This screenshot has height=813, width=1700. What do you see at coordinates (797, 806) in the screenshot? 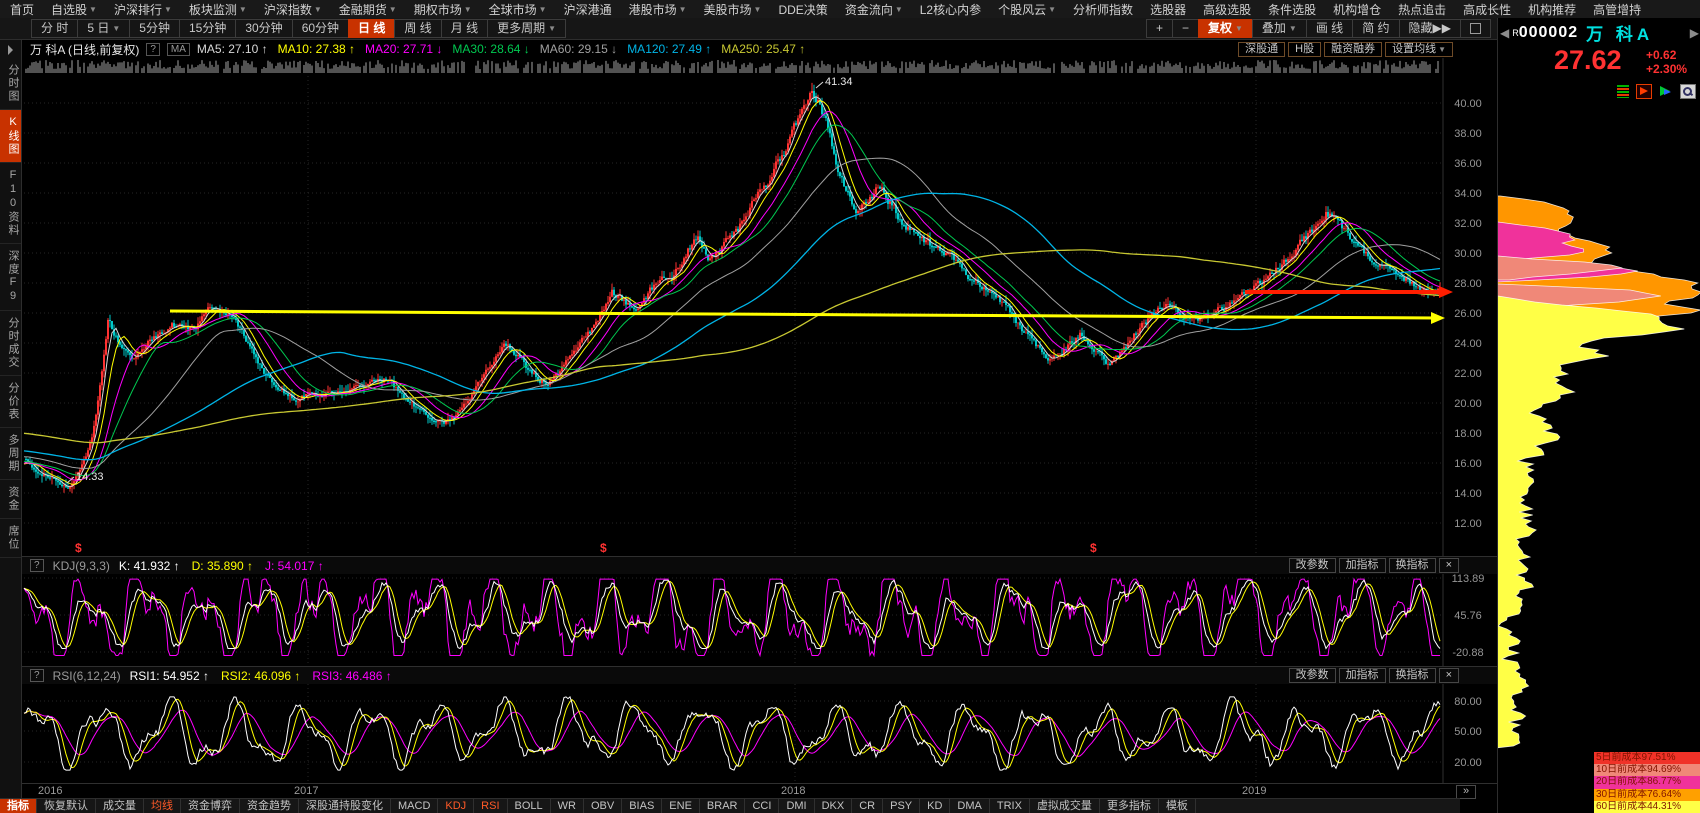
I see `indicator-tab-DMI: DMI` at bounding box center [797, 806].